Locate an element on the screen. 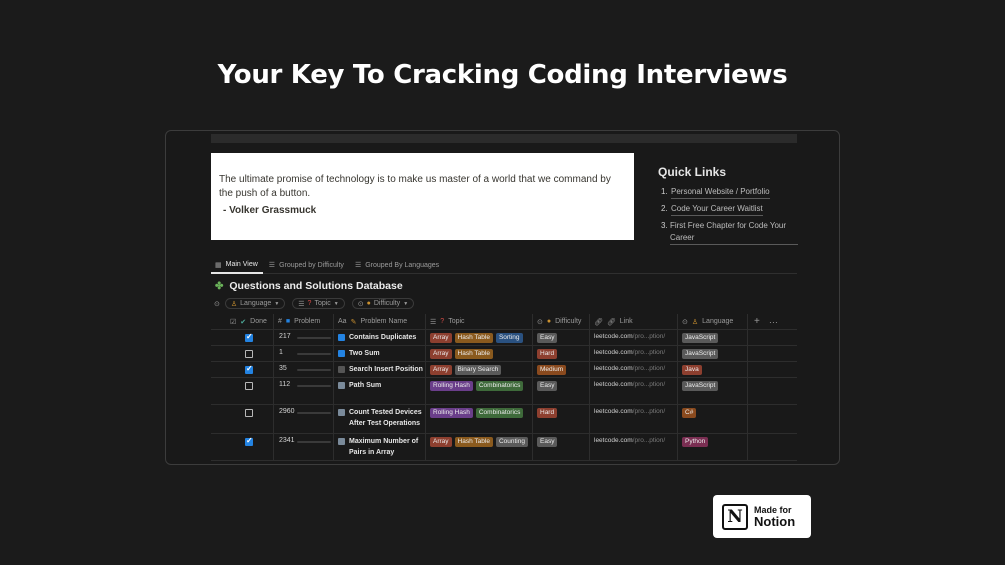 The width and height of the screenshot is (1005, 565). topic-tag: Sorting is located at coordinates (509, 338).